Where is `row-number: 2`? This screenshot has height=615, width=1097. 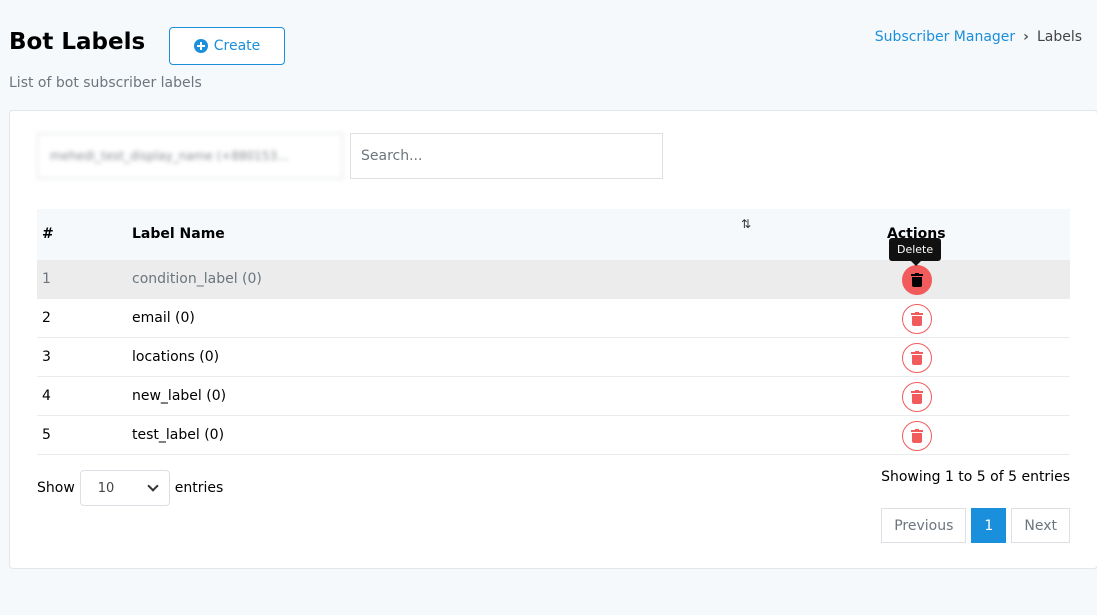 row-number: 2 is located at coordinates (46, 318).